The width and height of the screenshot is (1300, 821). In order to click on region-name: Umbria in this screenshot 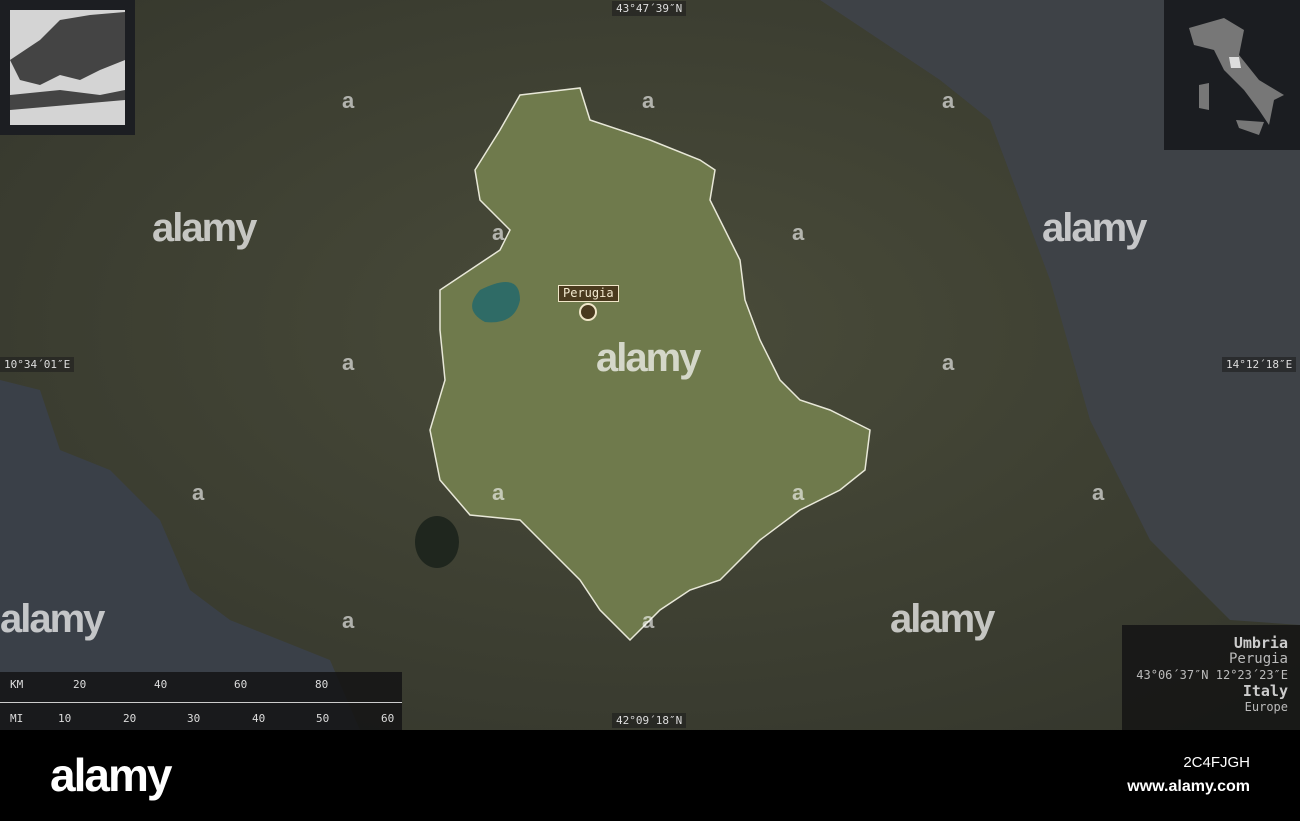, I will do `click(1260, 643)`.